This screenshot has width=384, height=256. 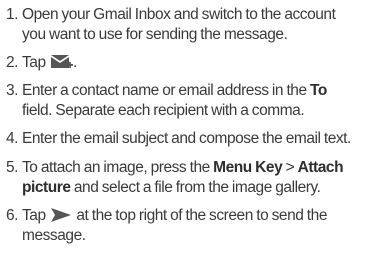 What do you see at coordinates (12, 14) in the screenshot?
I see `step-number: 1.` at bounding box center [12, 14].